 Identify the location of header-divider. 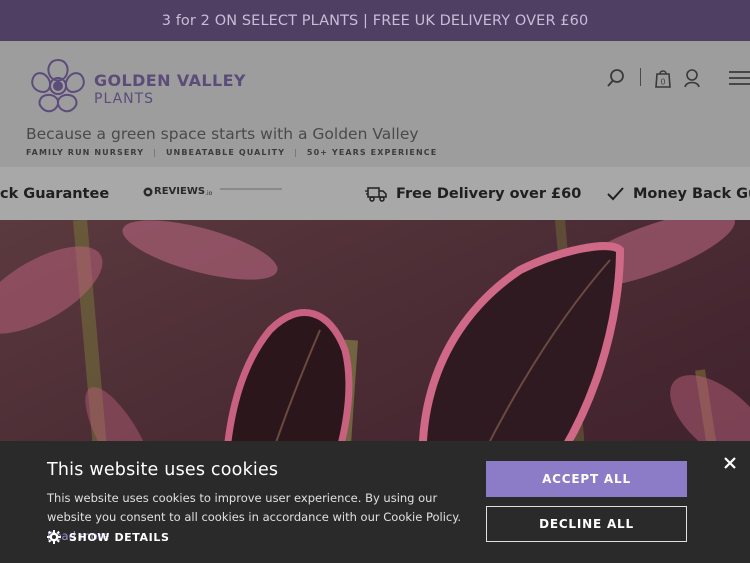
(640, 77).